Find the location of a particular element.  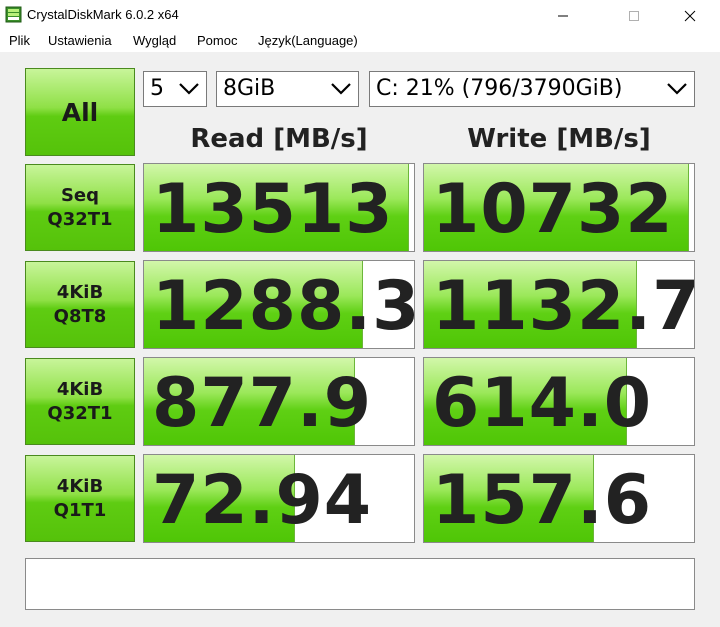

test-count-select: 5 is located at coordinates (175, 89).